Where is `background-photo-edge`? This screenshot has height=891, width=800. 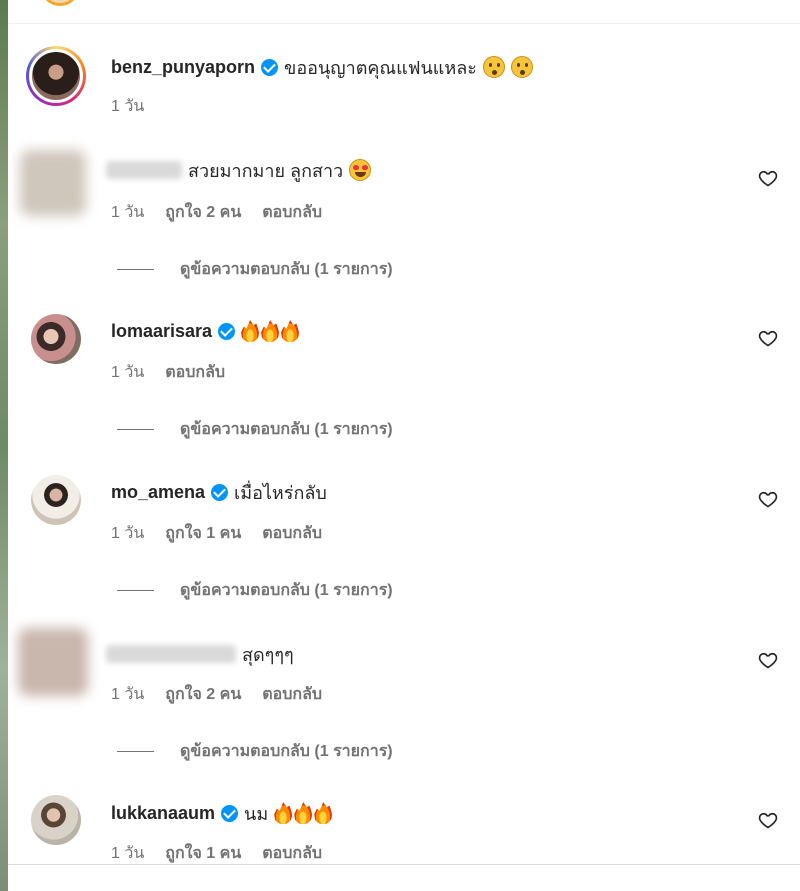 background-photo-edge is located at coordinates (4, 445).